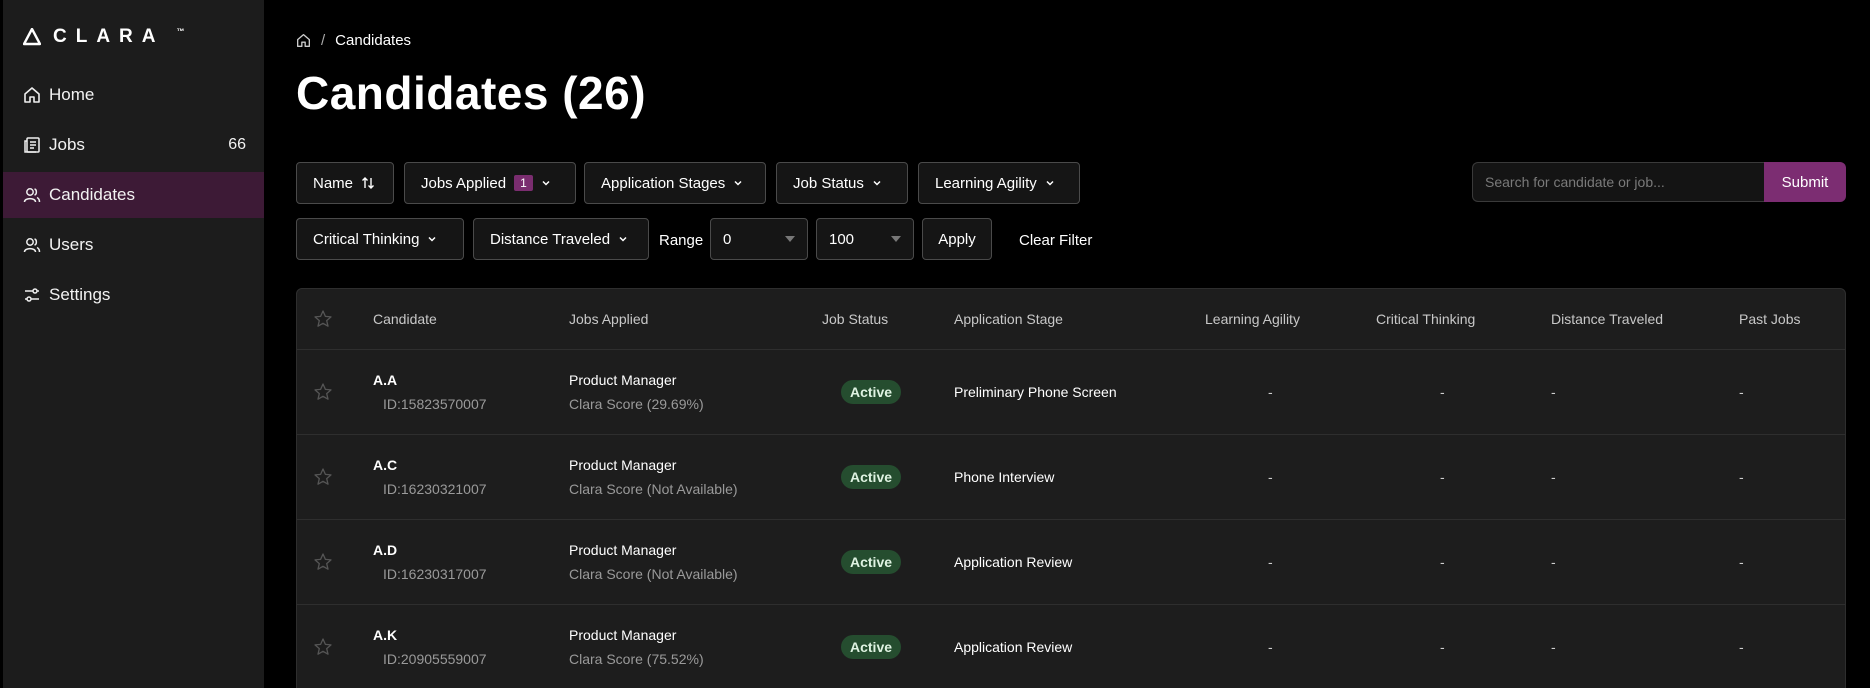 The width and height of the screenshot is (1870, 688). What do you see at coordinates (1008, 319) in the screenshot?
I see `header-application-stage: Application Stage` at bounding box center [1008, 319].